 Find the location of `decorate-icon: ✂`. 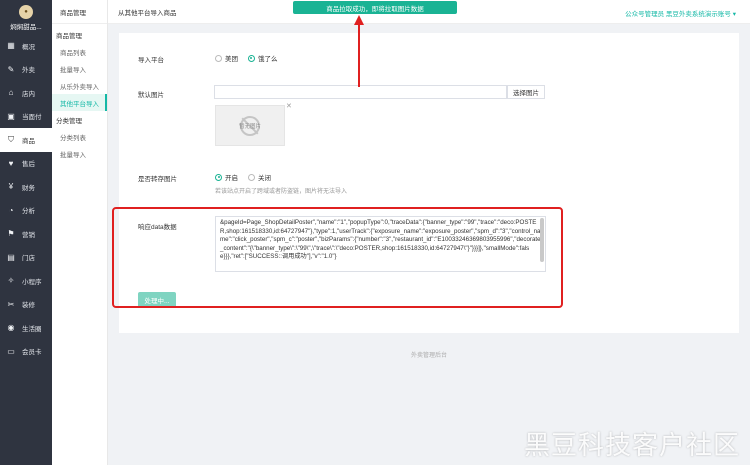

decorate-icon: ✂ is located at coordinates (11, 304).